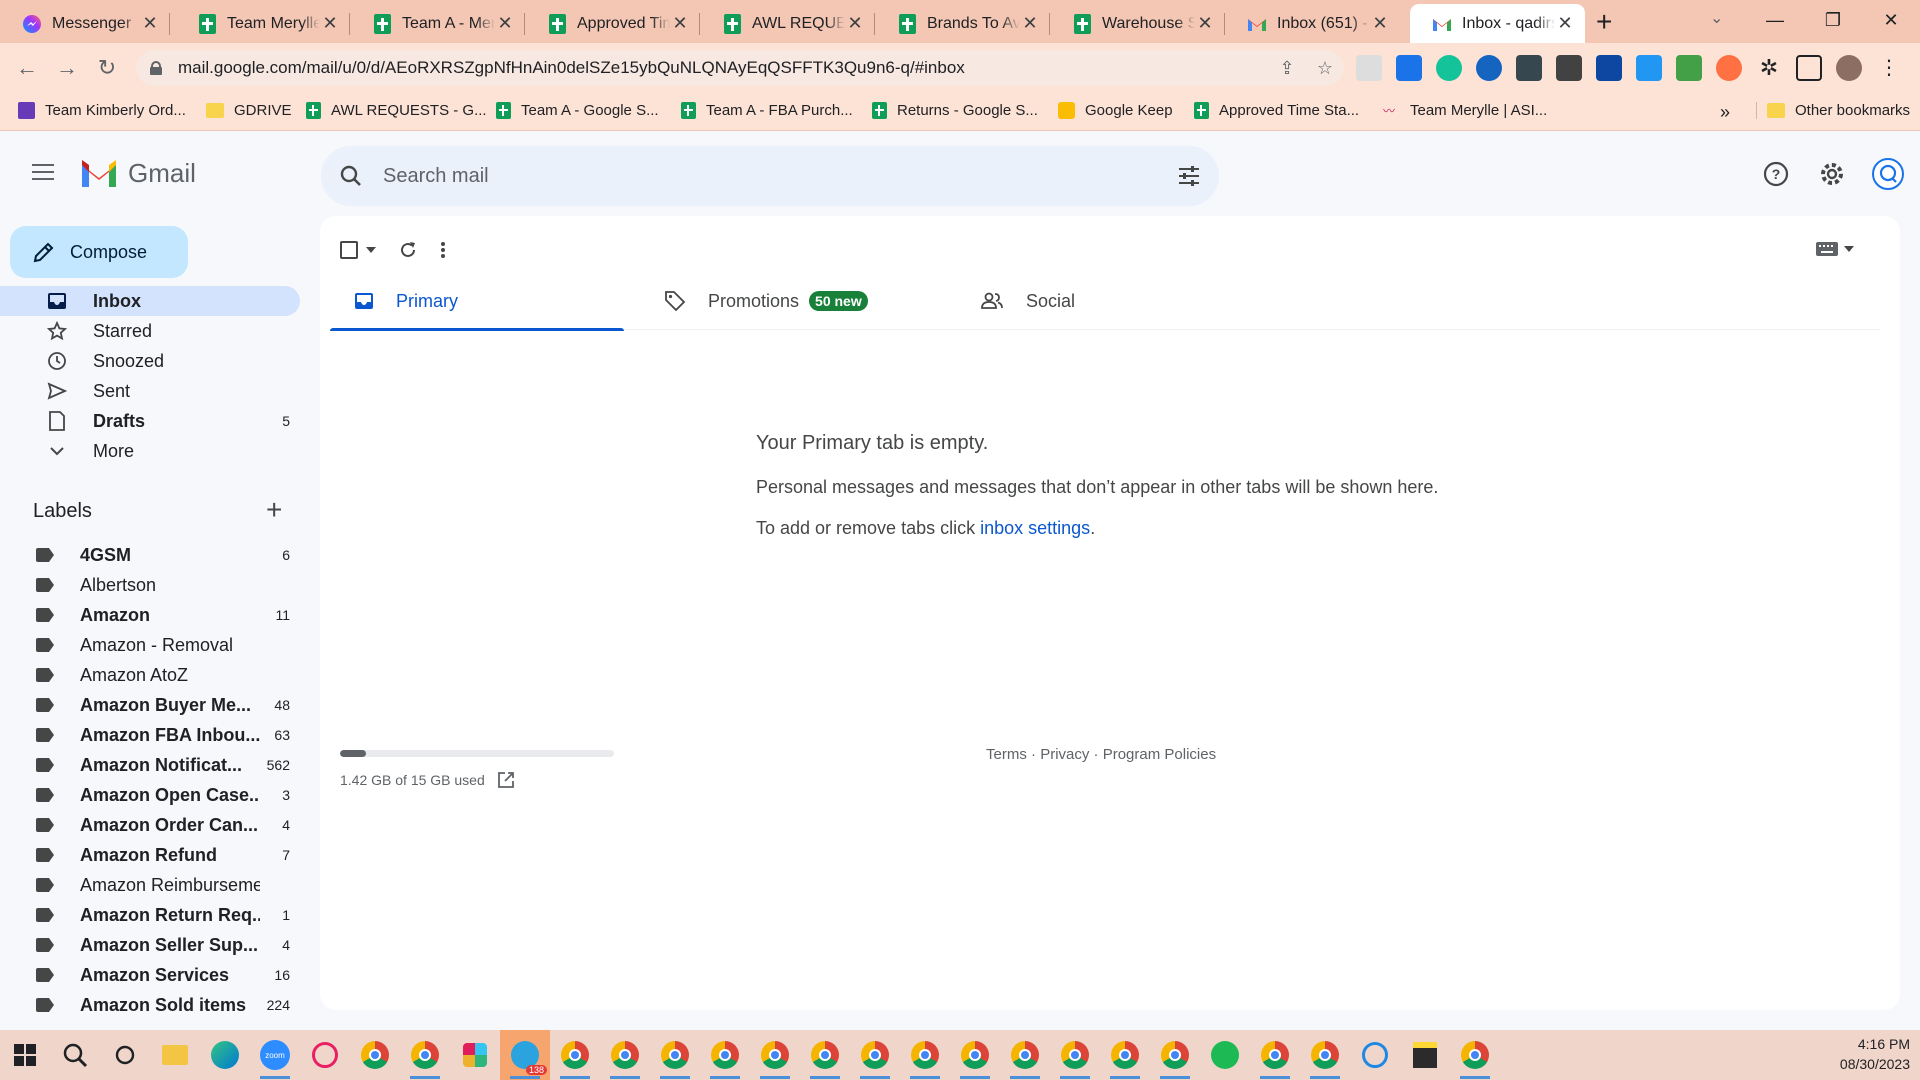 This screenshot has width=1920, height=1080. I want to click on nav-snoozed: Snoozed, so click(150, 361).